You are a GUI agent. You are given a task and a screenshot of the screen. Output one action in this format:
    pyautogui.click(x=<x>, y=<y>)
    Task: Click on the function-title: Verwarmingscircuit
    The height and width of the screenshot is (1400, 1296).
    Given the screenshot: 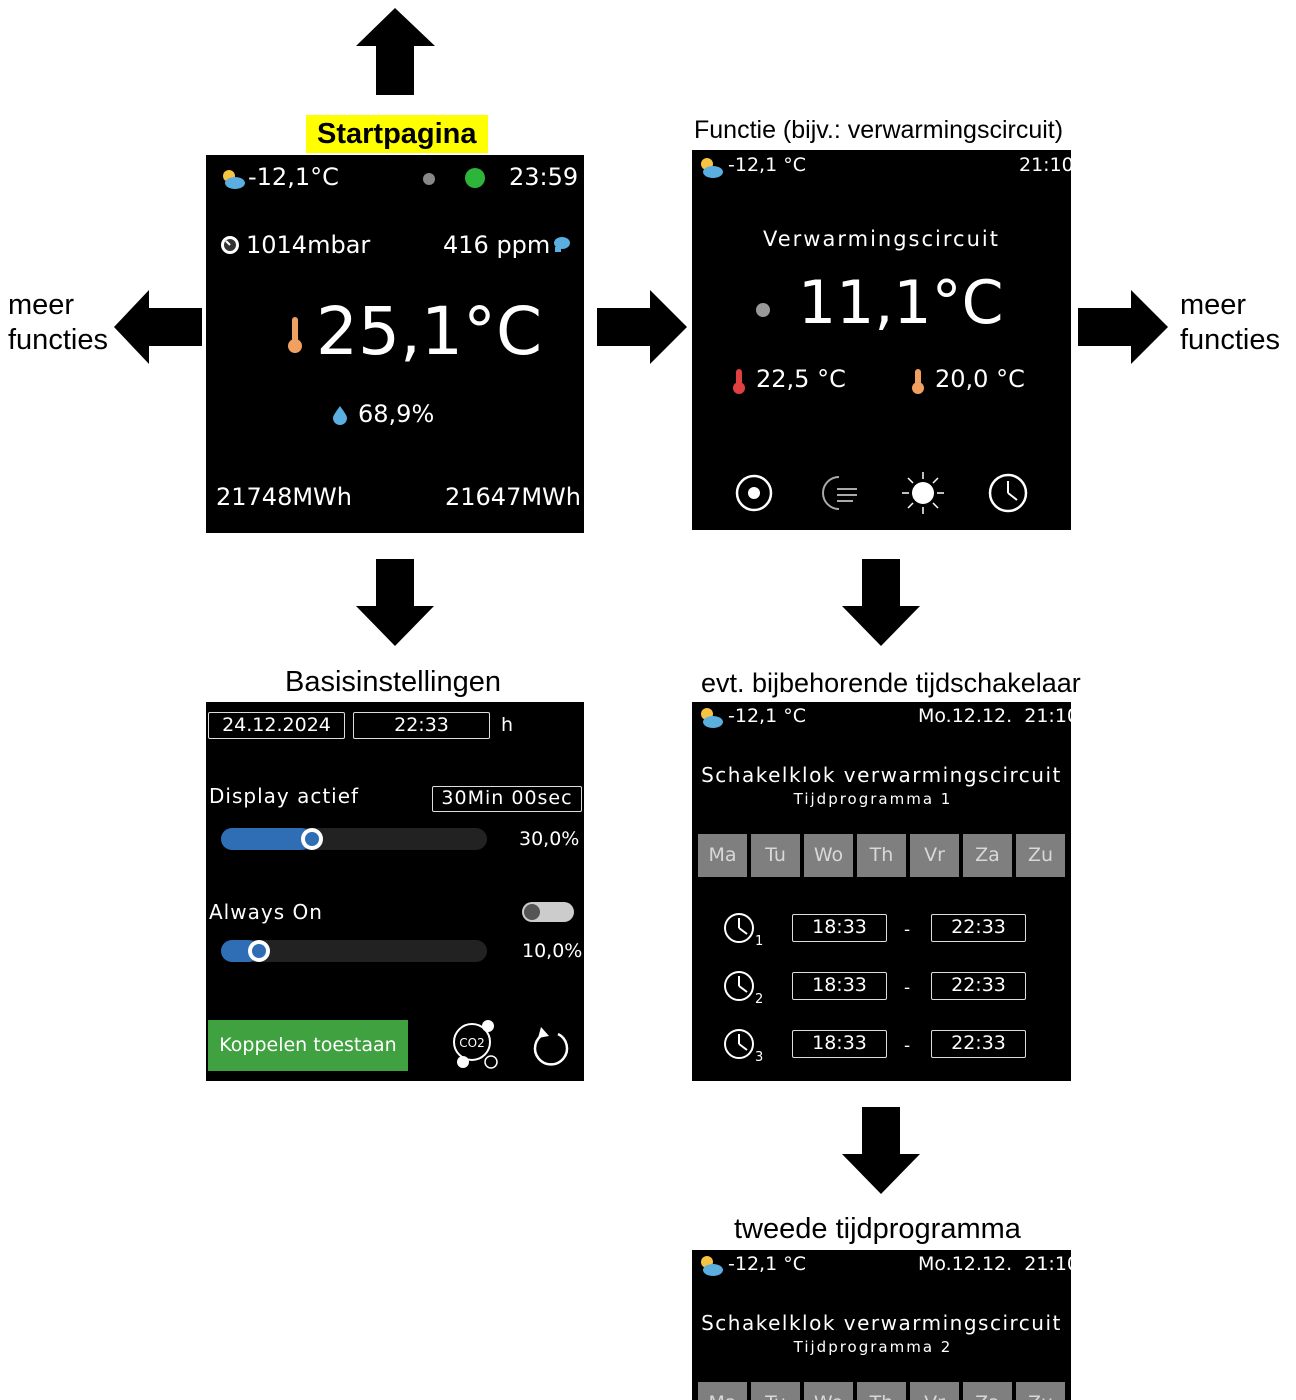 What is the action you would take?
    pyautogui.click(x=881, y=239)
    